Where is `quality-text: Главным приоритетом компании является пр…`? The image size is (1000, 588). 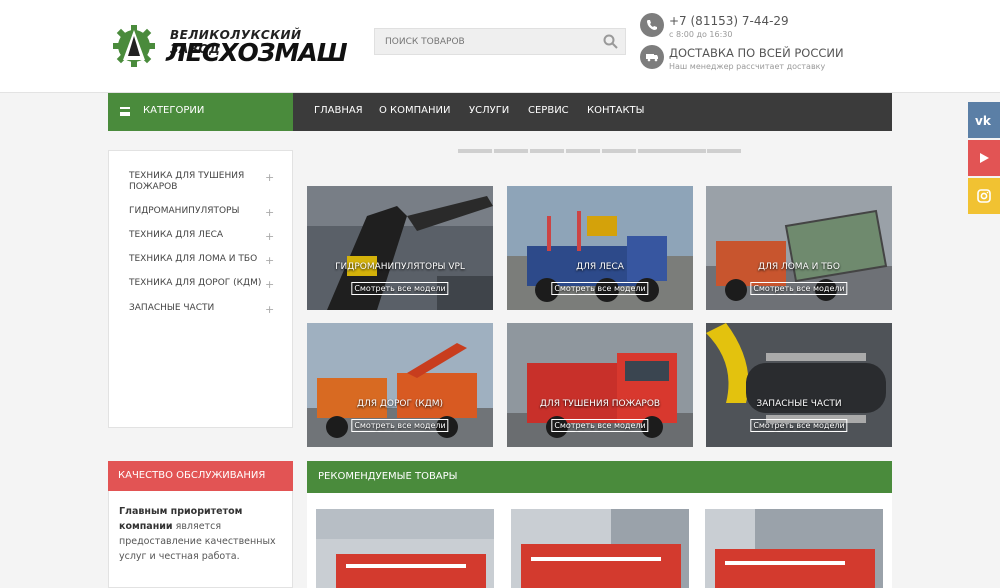 quality-text: Главным приоритетом компании является пр… is located at coordinates (204, 534).